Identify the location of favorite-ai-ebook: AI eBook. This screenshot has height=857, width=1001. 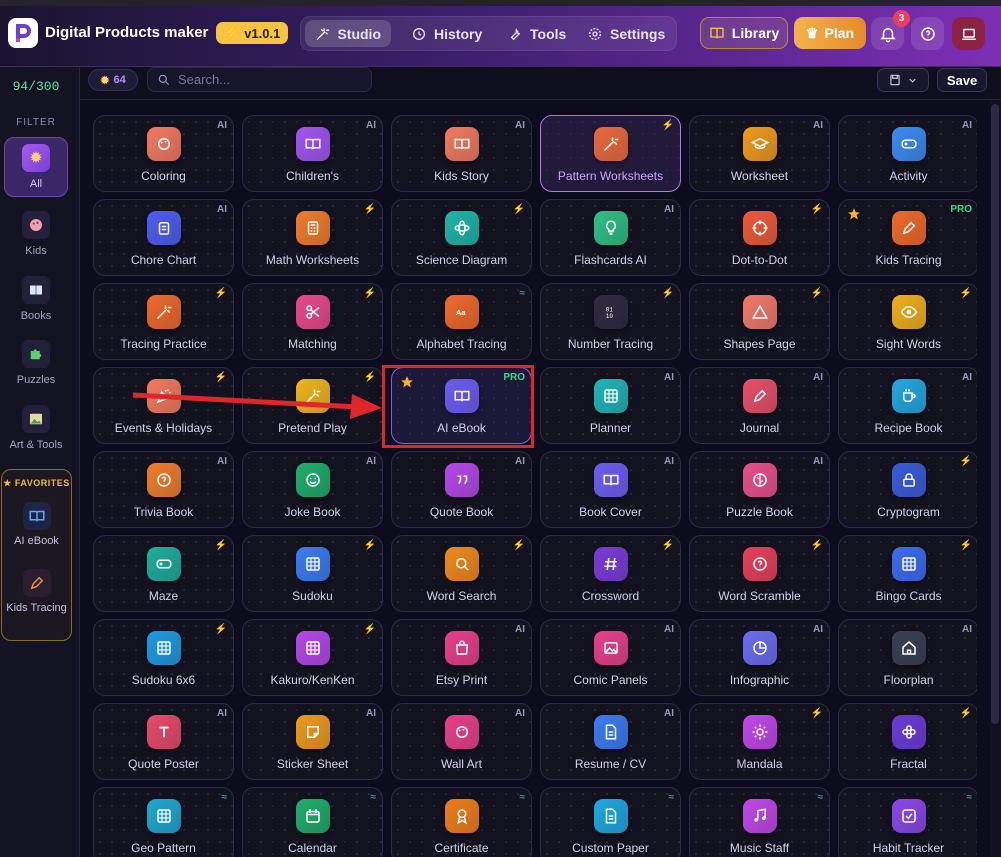
(36, 524).